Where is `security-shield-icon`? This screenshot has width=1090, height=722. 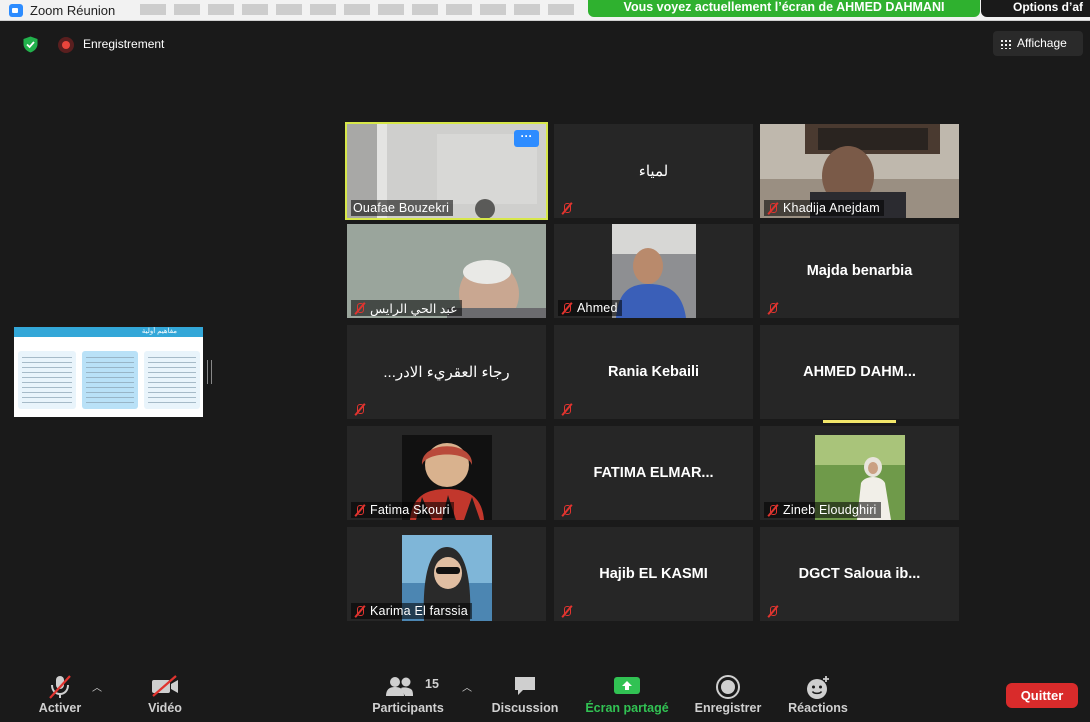
security-shield-icon is located at coordinates (30, 44).